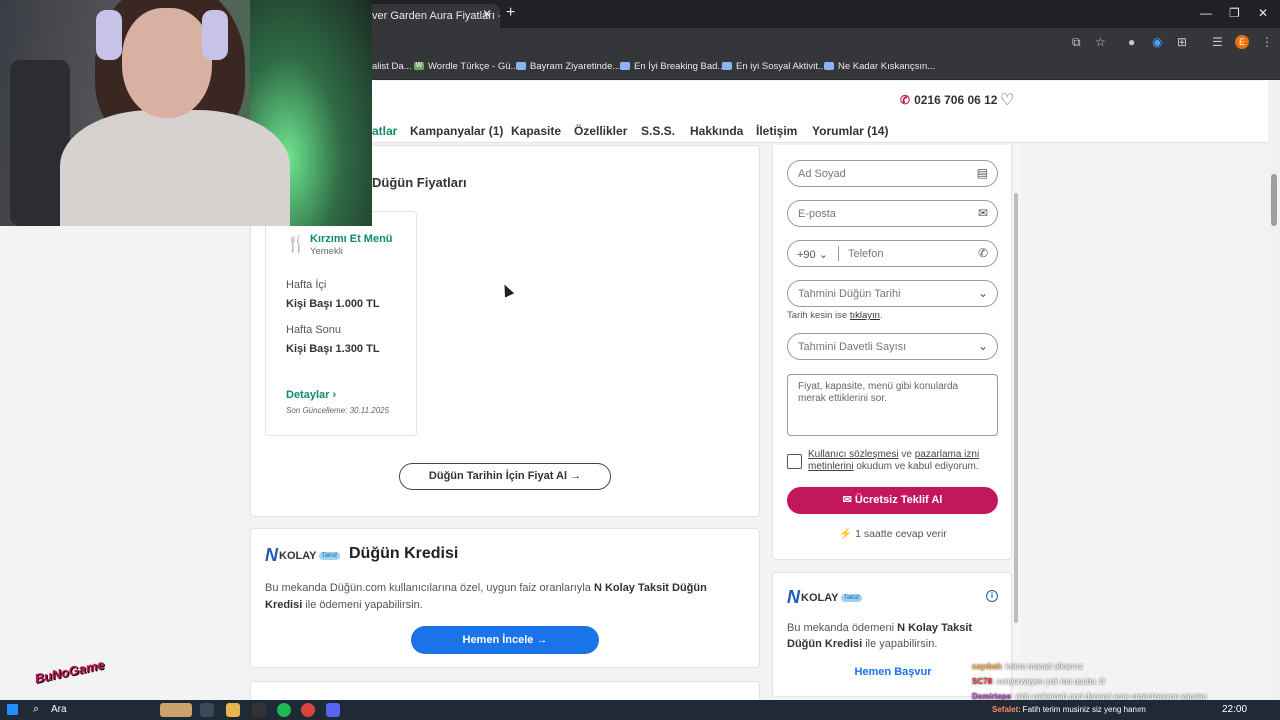 Image resolution: width=1280 pixels, height=720 pixels. Describe the element at coordinates (306, 285) in the screenshot. I see `weekday-label: Hafta İçi` at that location.